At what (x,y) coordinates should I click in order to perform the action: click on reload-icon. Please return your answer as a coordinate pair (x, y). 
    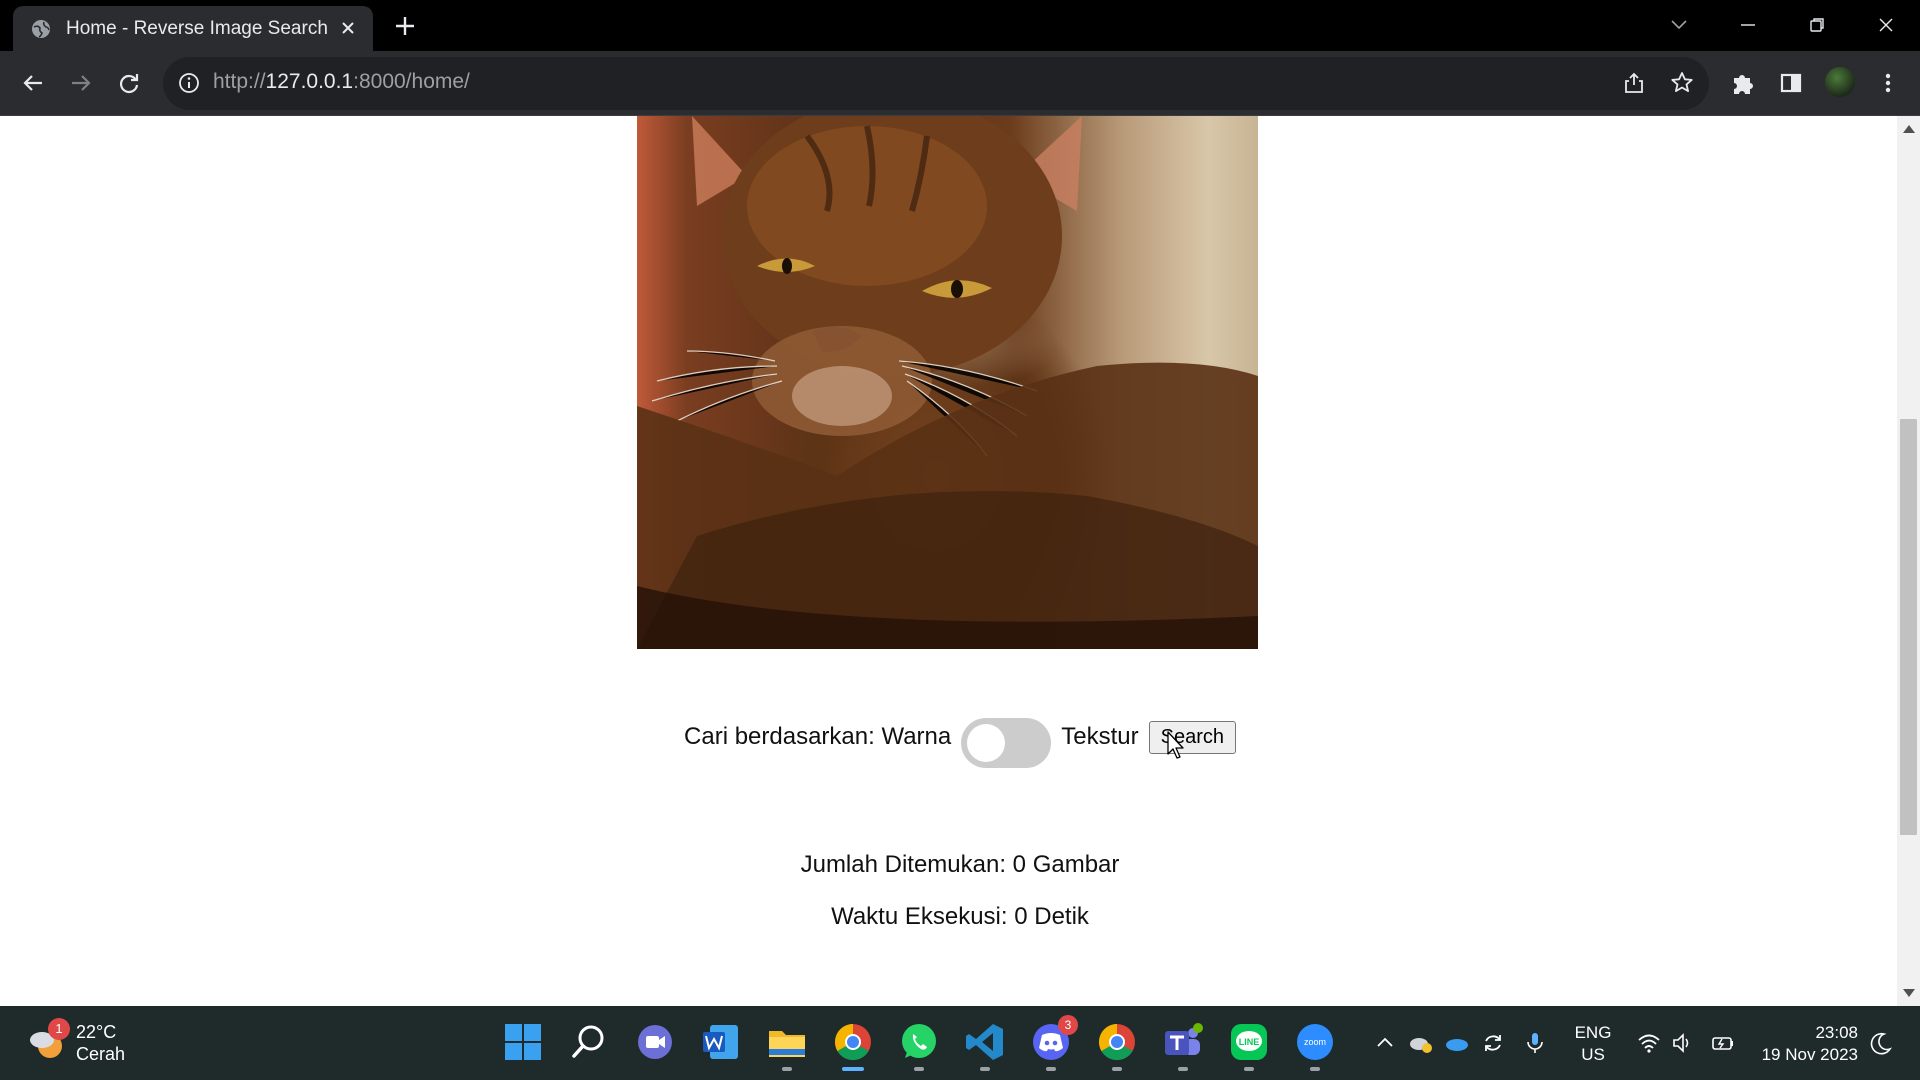
    Looking at the image, I should click on (129, 83).